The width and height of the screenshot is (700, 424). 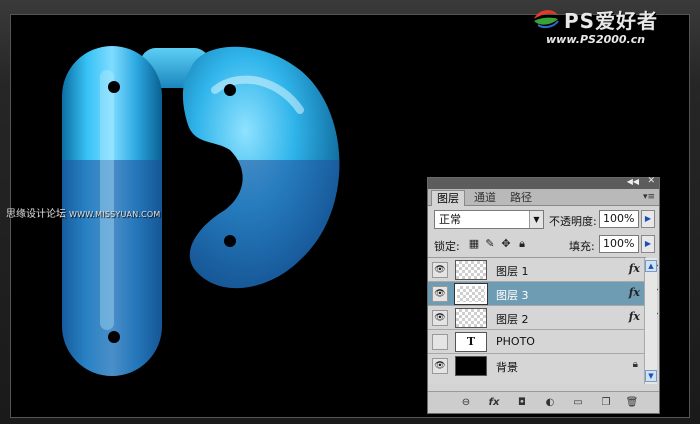 What do you see at coordinates (648, 219) in the screenshot?
I see `opacity-arrow-button: ▶` at bounding box center [648, 219].